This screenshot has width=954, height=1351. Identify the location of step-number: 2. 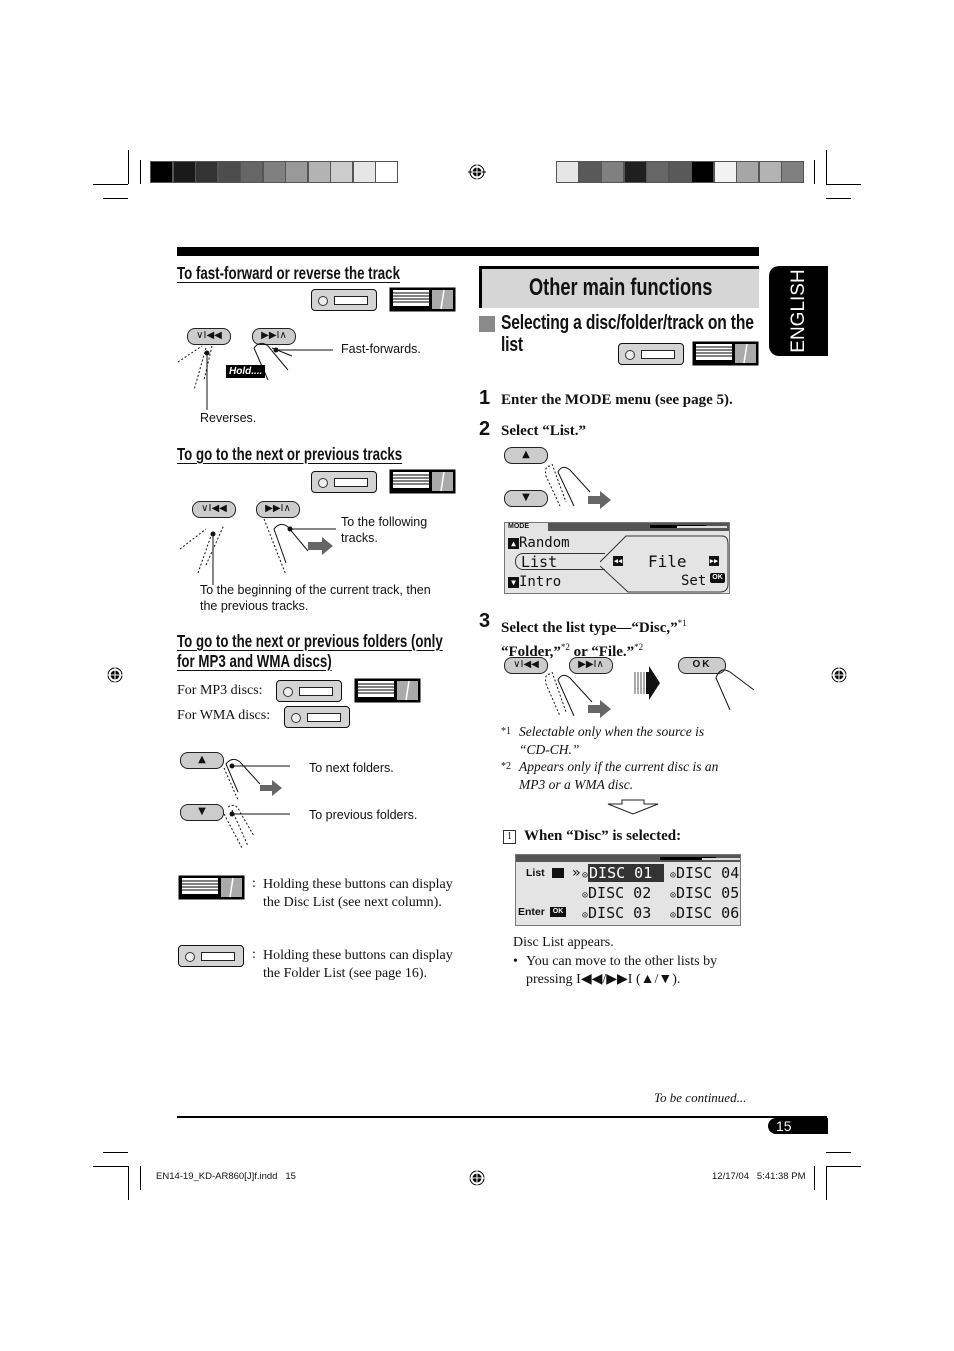
(485, 429).